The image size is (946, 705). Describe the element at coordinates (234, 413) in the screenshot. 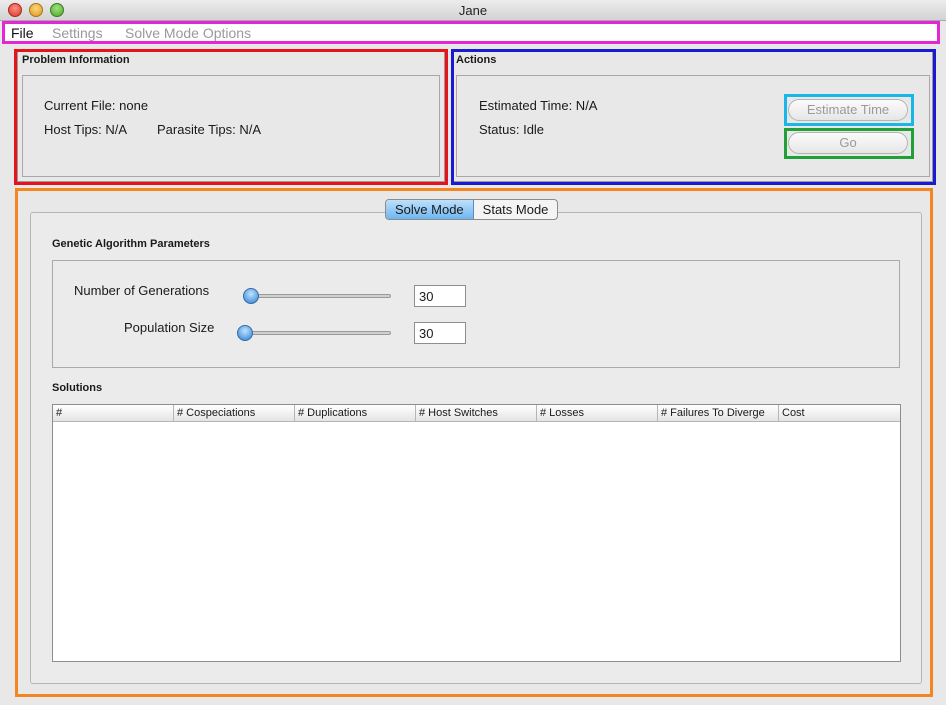

I see `column-header: # Cospeciations` at that location.